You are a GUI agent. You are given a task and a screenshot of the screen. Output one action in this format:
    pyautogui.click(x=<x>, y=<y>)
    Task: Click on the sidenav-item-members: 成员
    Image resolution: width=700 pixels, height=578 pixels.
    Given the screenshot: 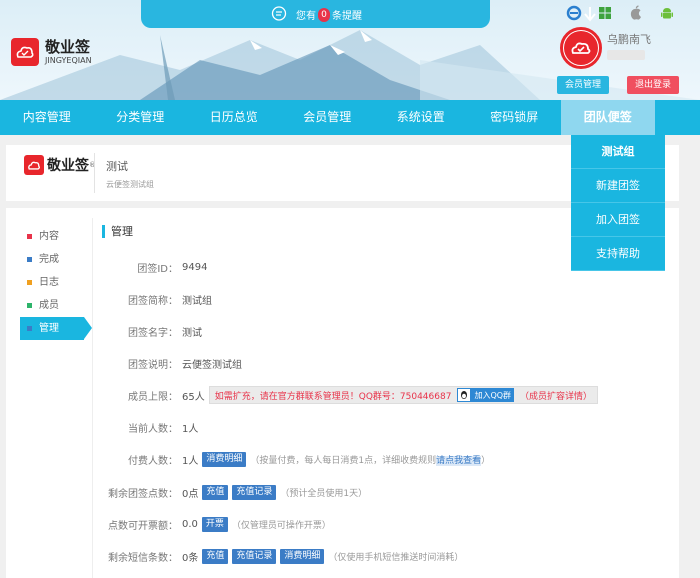 What is the action you would take?
    pyautogui.click(x=52, y=305)
    